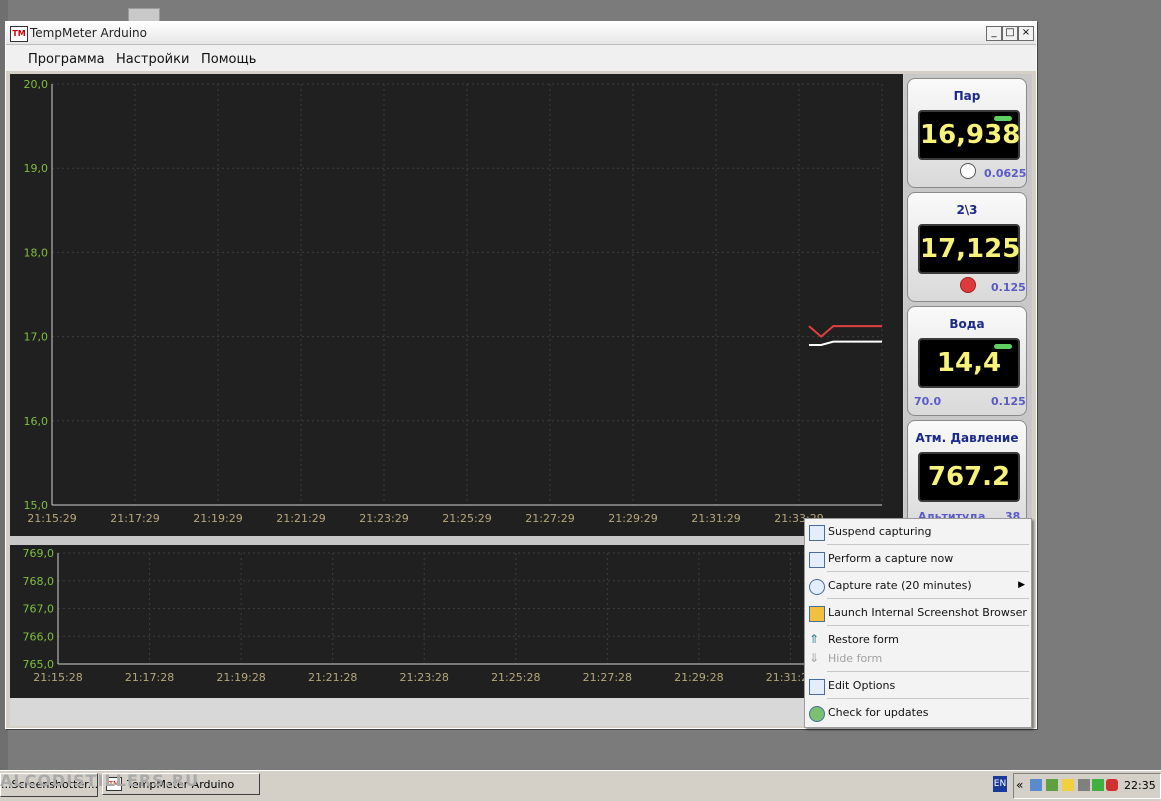  I want to click on menu-item-screenshot-browser: Launch Internal Screenshot Browser, so click(918, 613).